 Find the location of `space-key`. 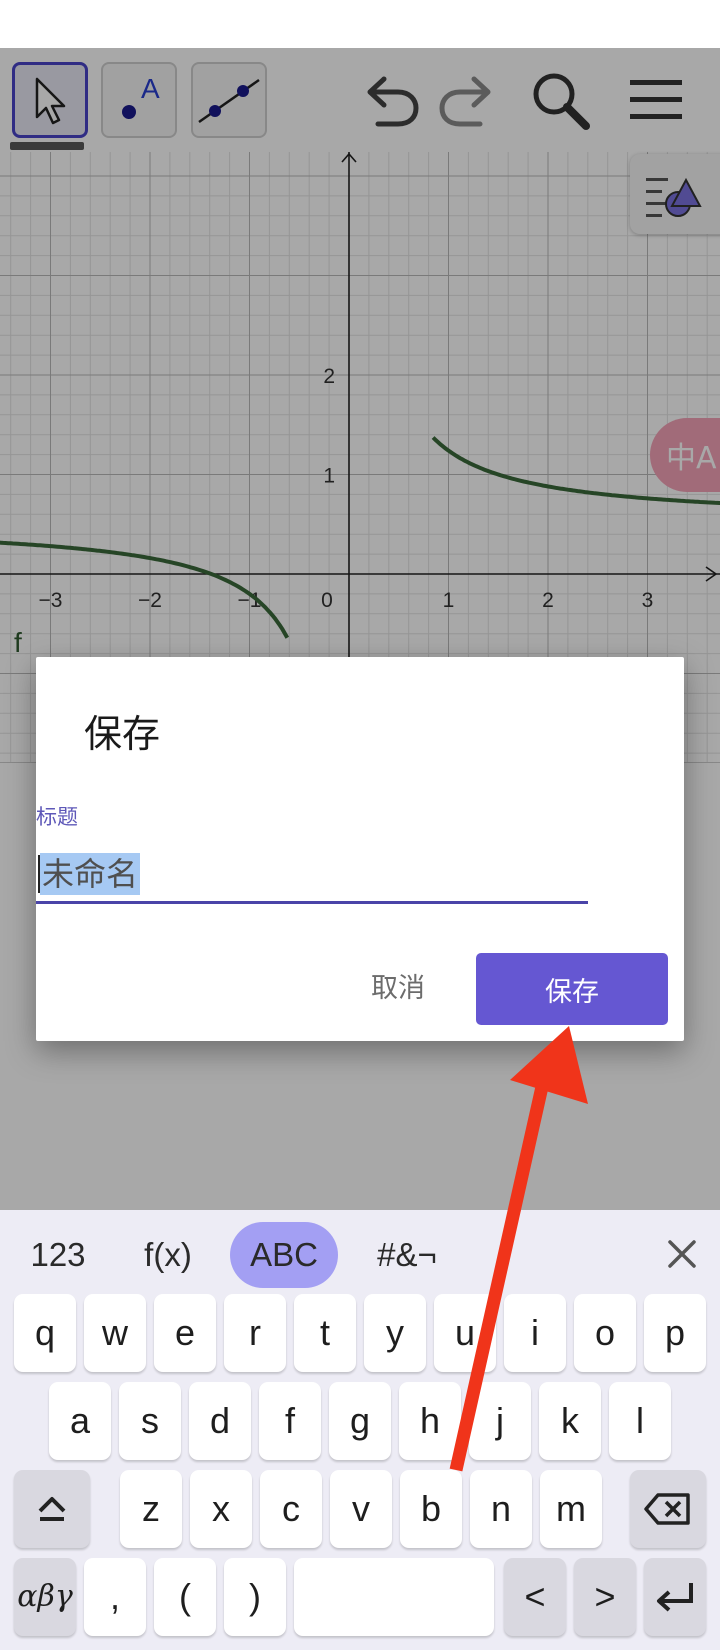

space-key is located at coordinates (394, 1597).